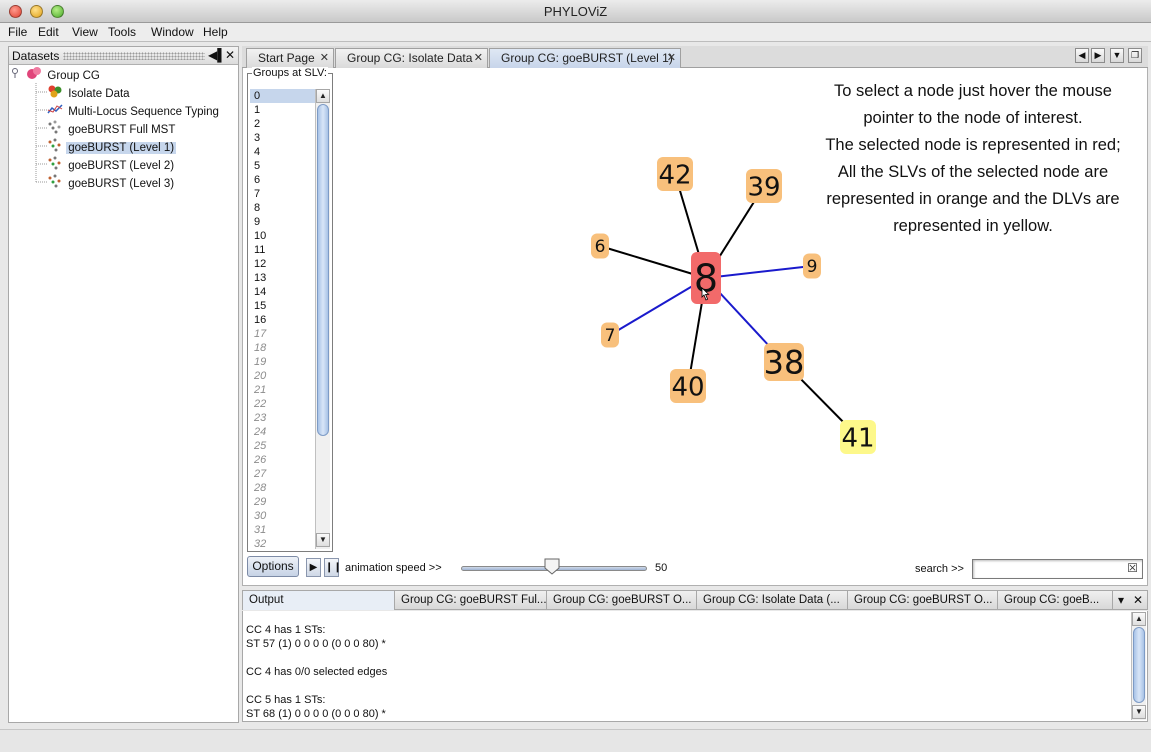  Describe the element at coordinates (55, 112) in the screenshot. I see `sequence-typing-icon` at that location.